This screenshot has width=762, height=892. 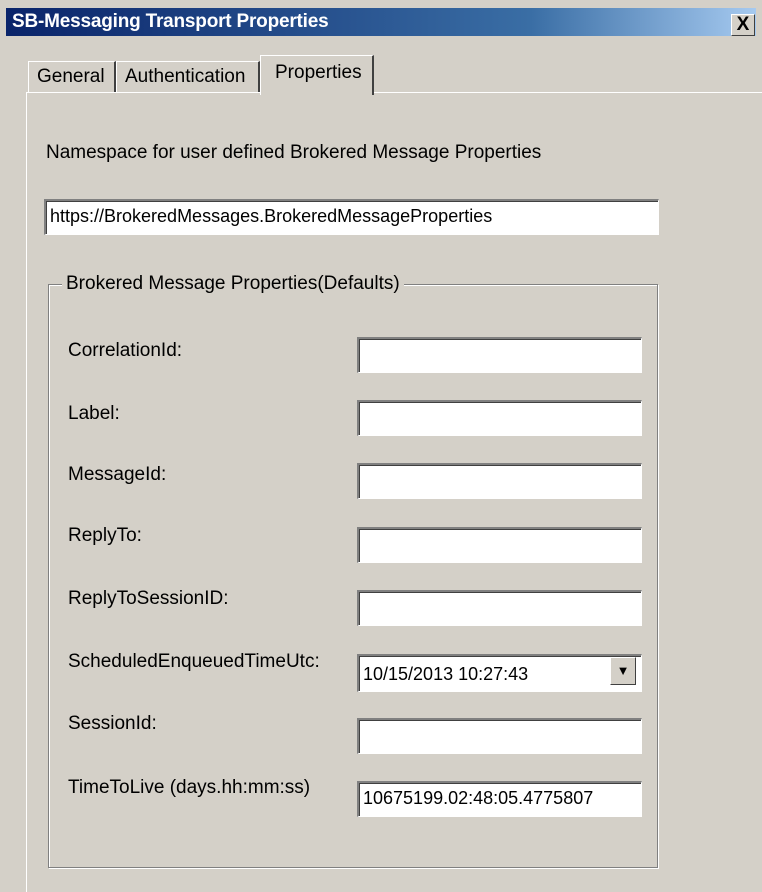 I want to click on tab-authentication: Authentication, so click(x=188, y=77).